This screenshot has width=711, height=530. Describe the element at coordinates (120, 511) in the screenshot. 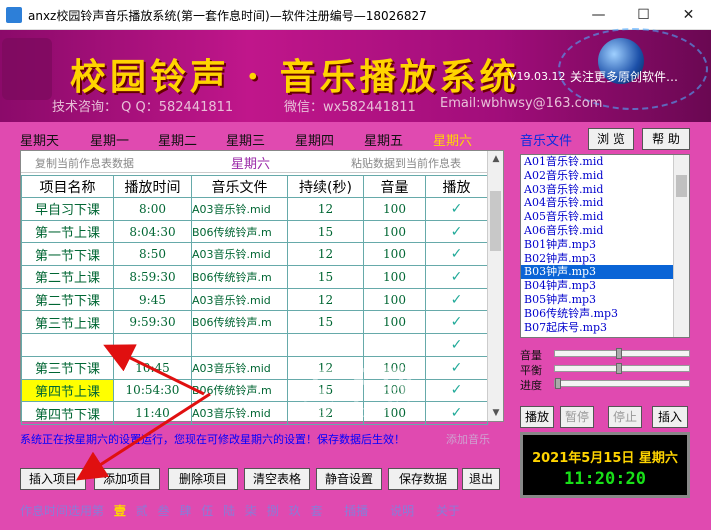

I see `set-option-1: 壹` at that location.